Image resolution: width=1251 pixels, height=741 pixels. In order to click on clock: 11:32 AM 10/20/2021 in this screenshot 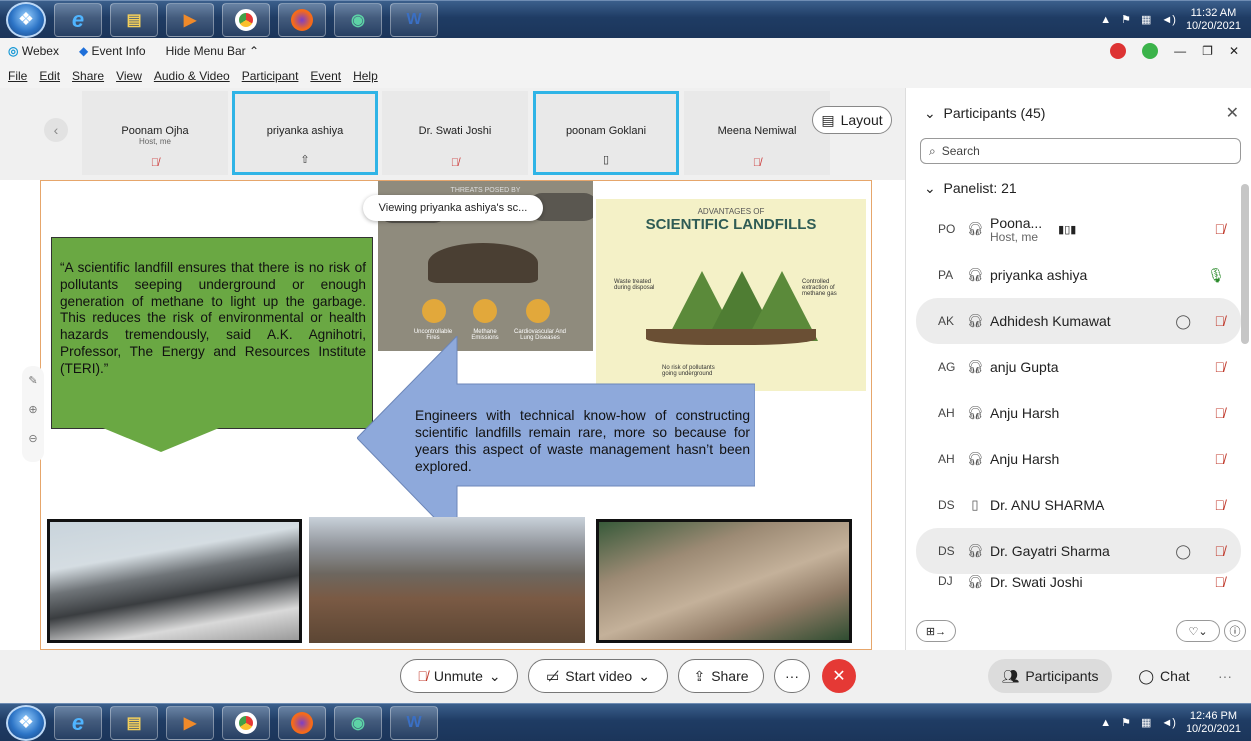, I will do `click(1213, 20)`.